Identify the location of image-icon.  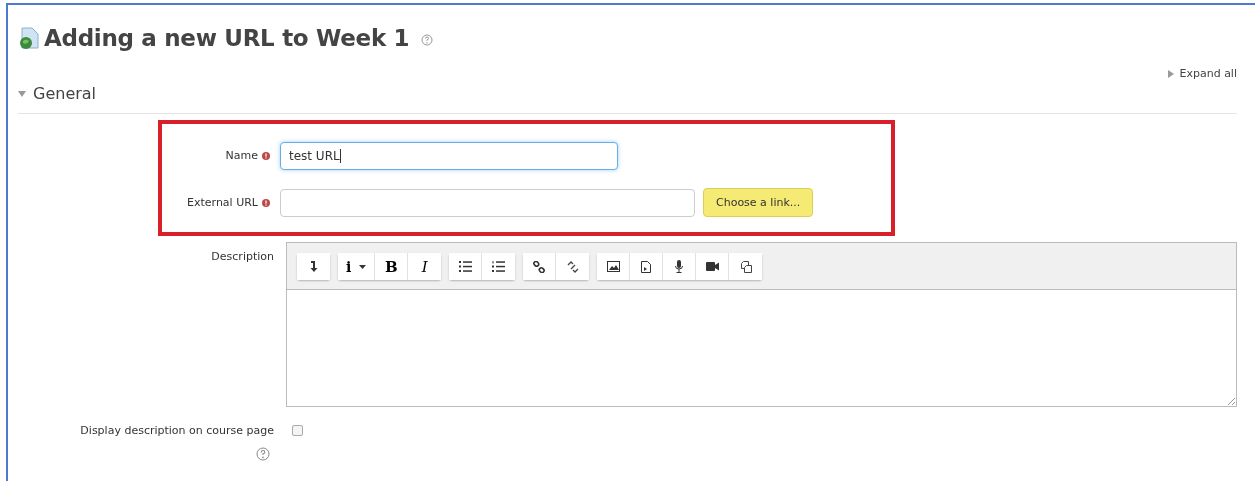
(613, 266).